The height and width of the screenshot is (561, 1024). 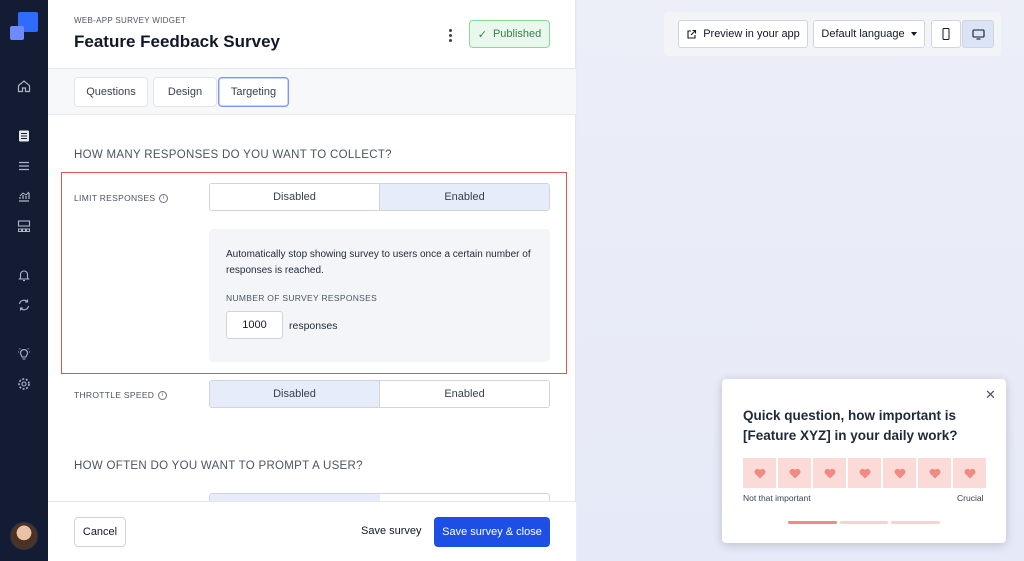 I want to click on language-dropdown: Default language, so click(x=869, y=34).